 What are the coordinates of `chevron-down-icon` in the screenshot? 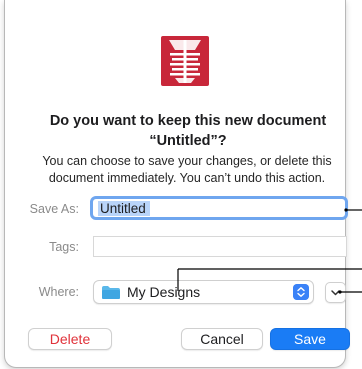 It's located at (335, 293).